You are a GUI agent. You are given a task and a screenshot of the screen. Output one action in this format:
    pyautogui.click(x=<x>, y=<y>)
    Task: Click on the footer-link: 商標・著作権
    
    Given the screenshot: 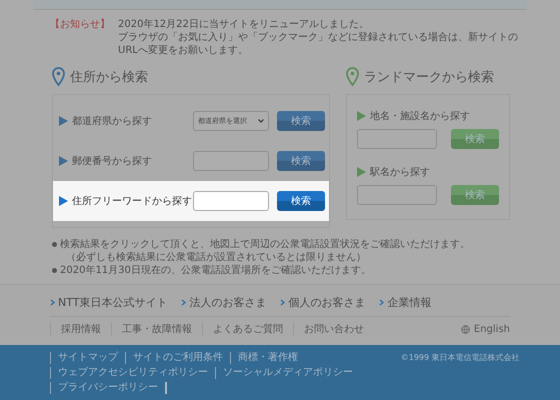 What is the action you would take?
    pyautogui.click(x=267, y=358)
    